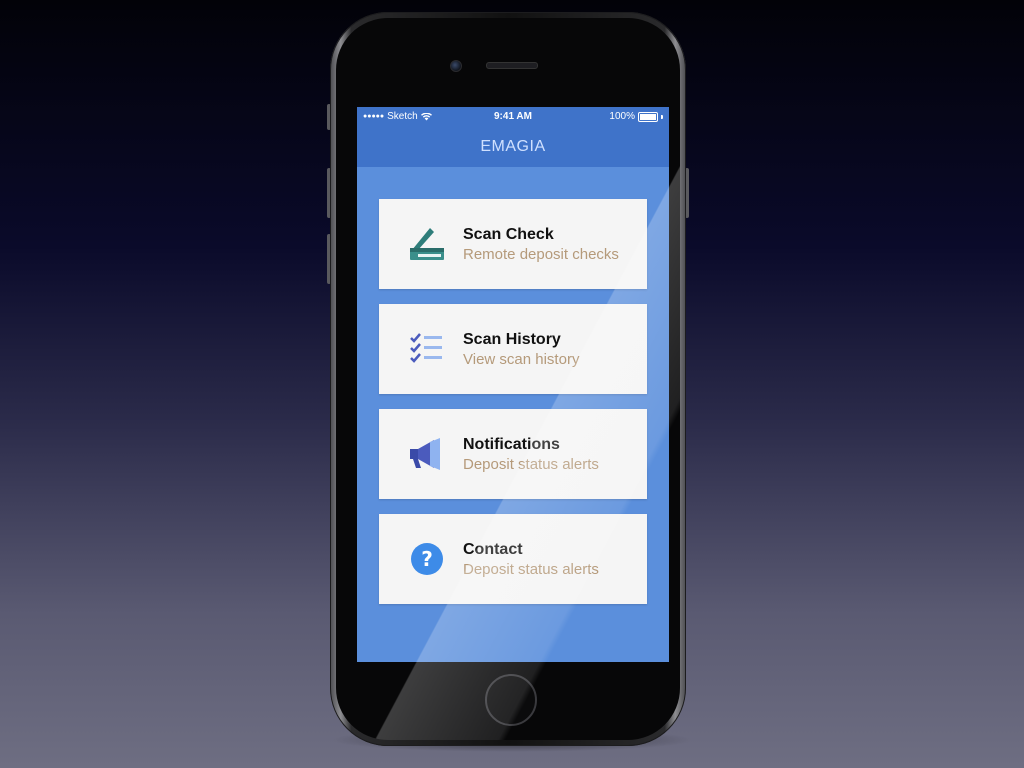  I want to click on scan-history-subtitle: View scan history, so click(521, 359).